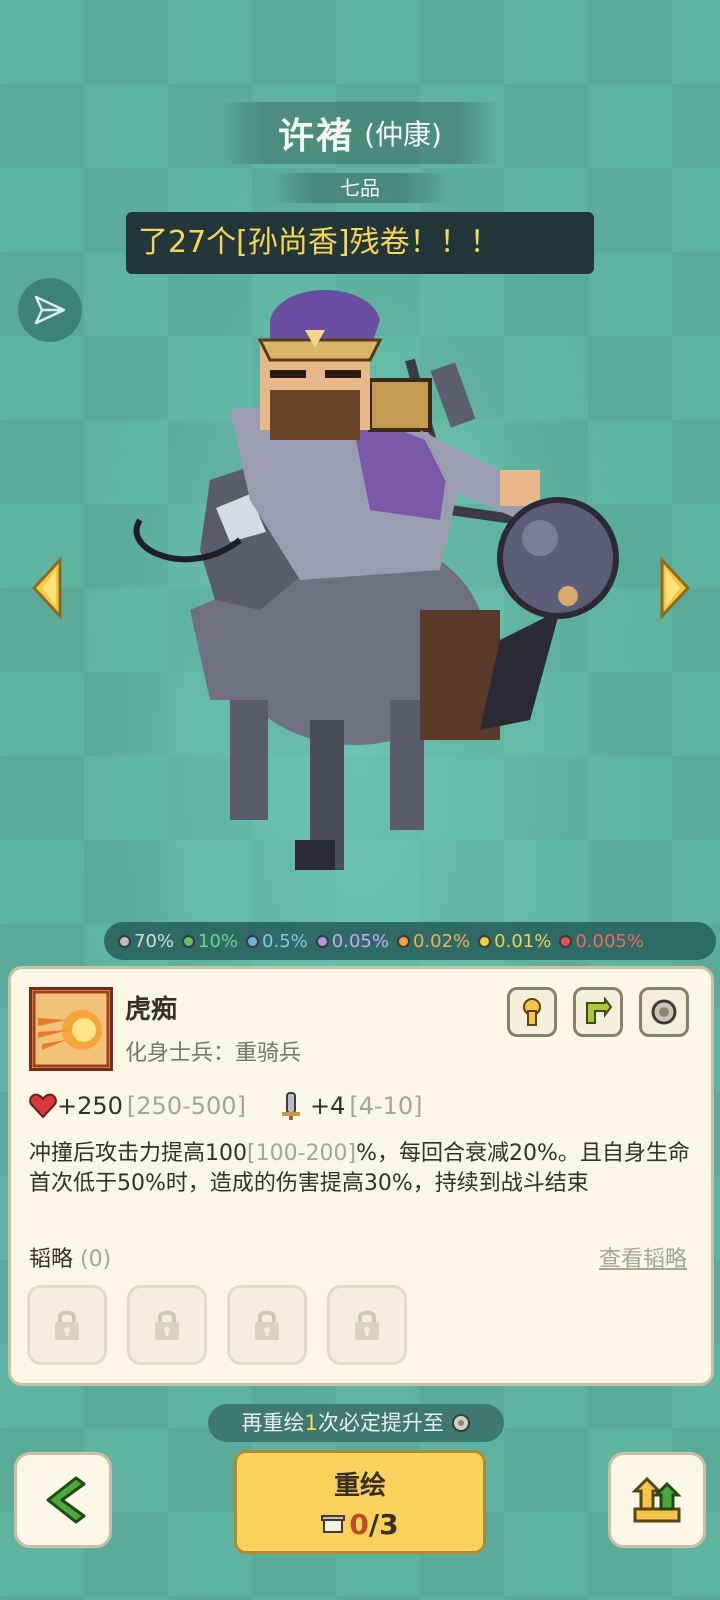 The image size is (720, 1600). I want to click on redraw-label: 重绘, so click(359, 1486).